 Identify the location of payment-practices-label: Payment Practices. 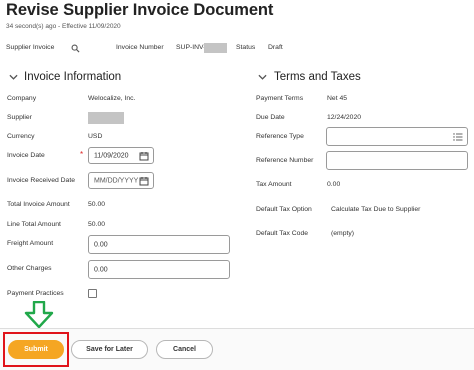
(35, 293).